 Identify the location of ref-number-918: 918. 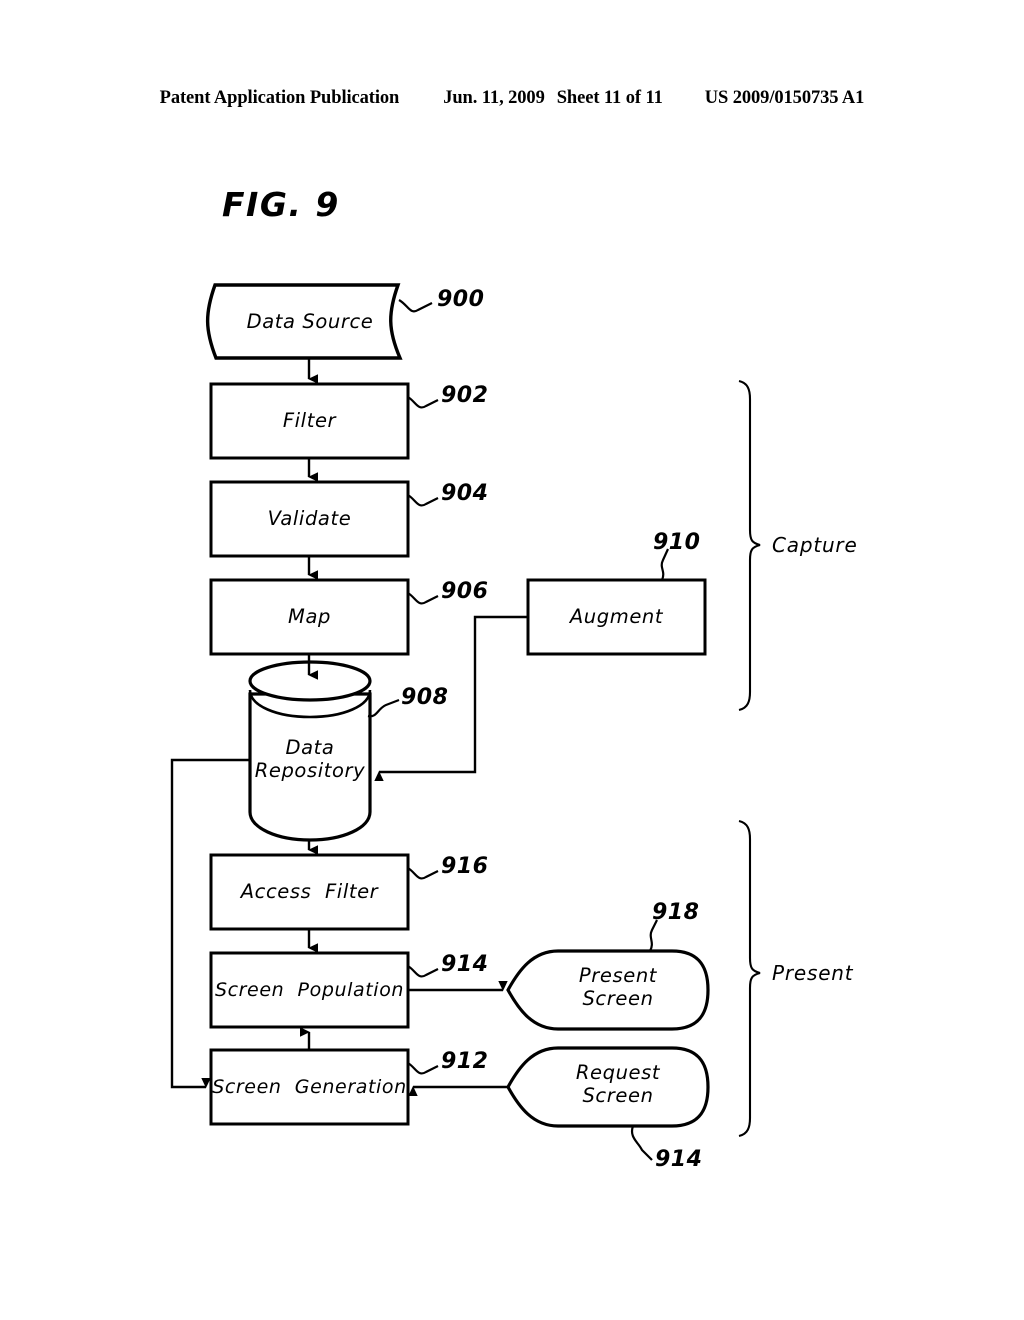
(676, 912).